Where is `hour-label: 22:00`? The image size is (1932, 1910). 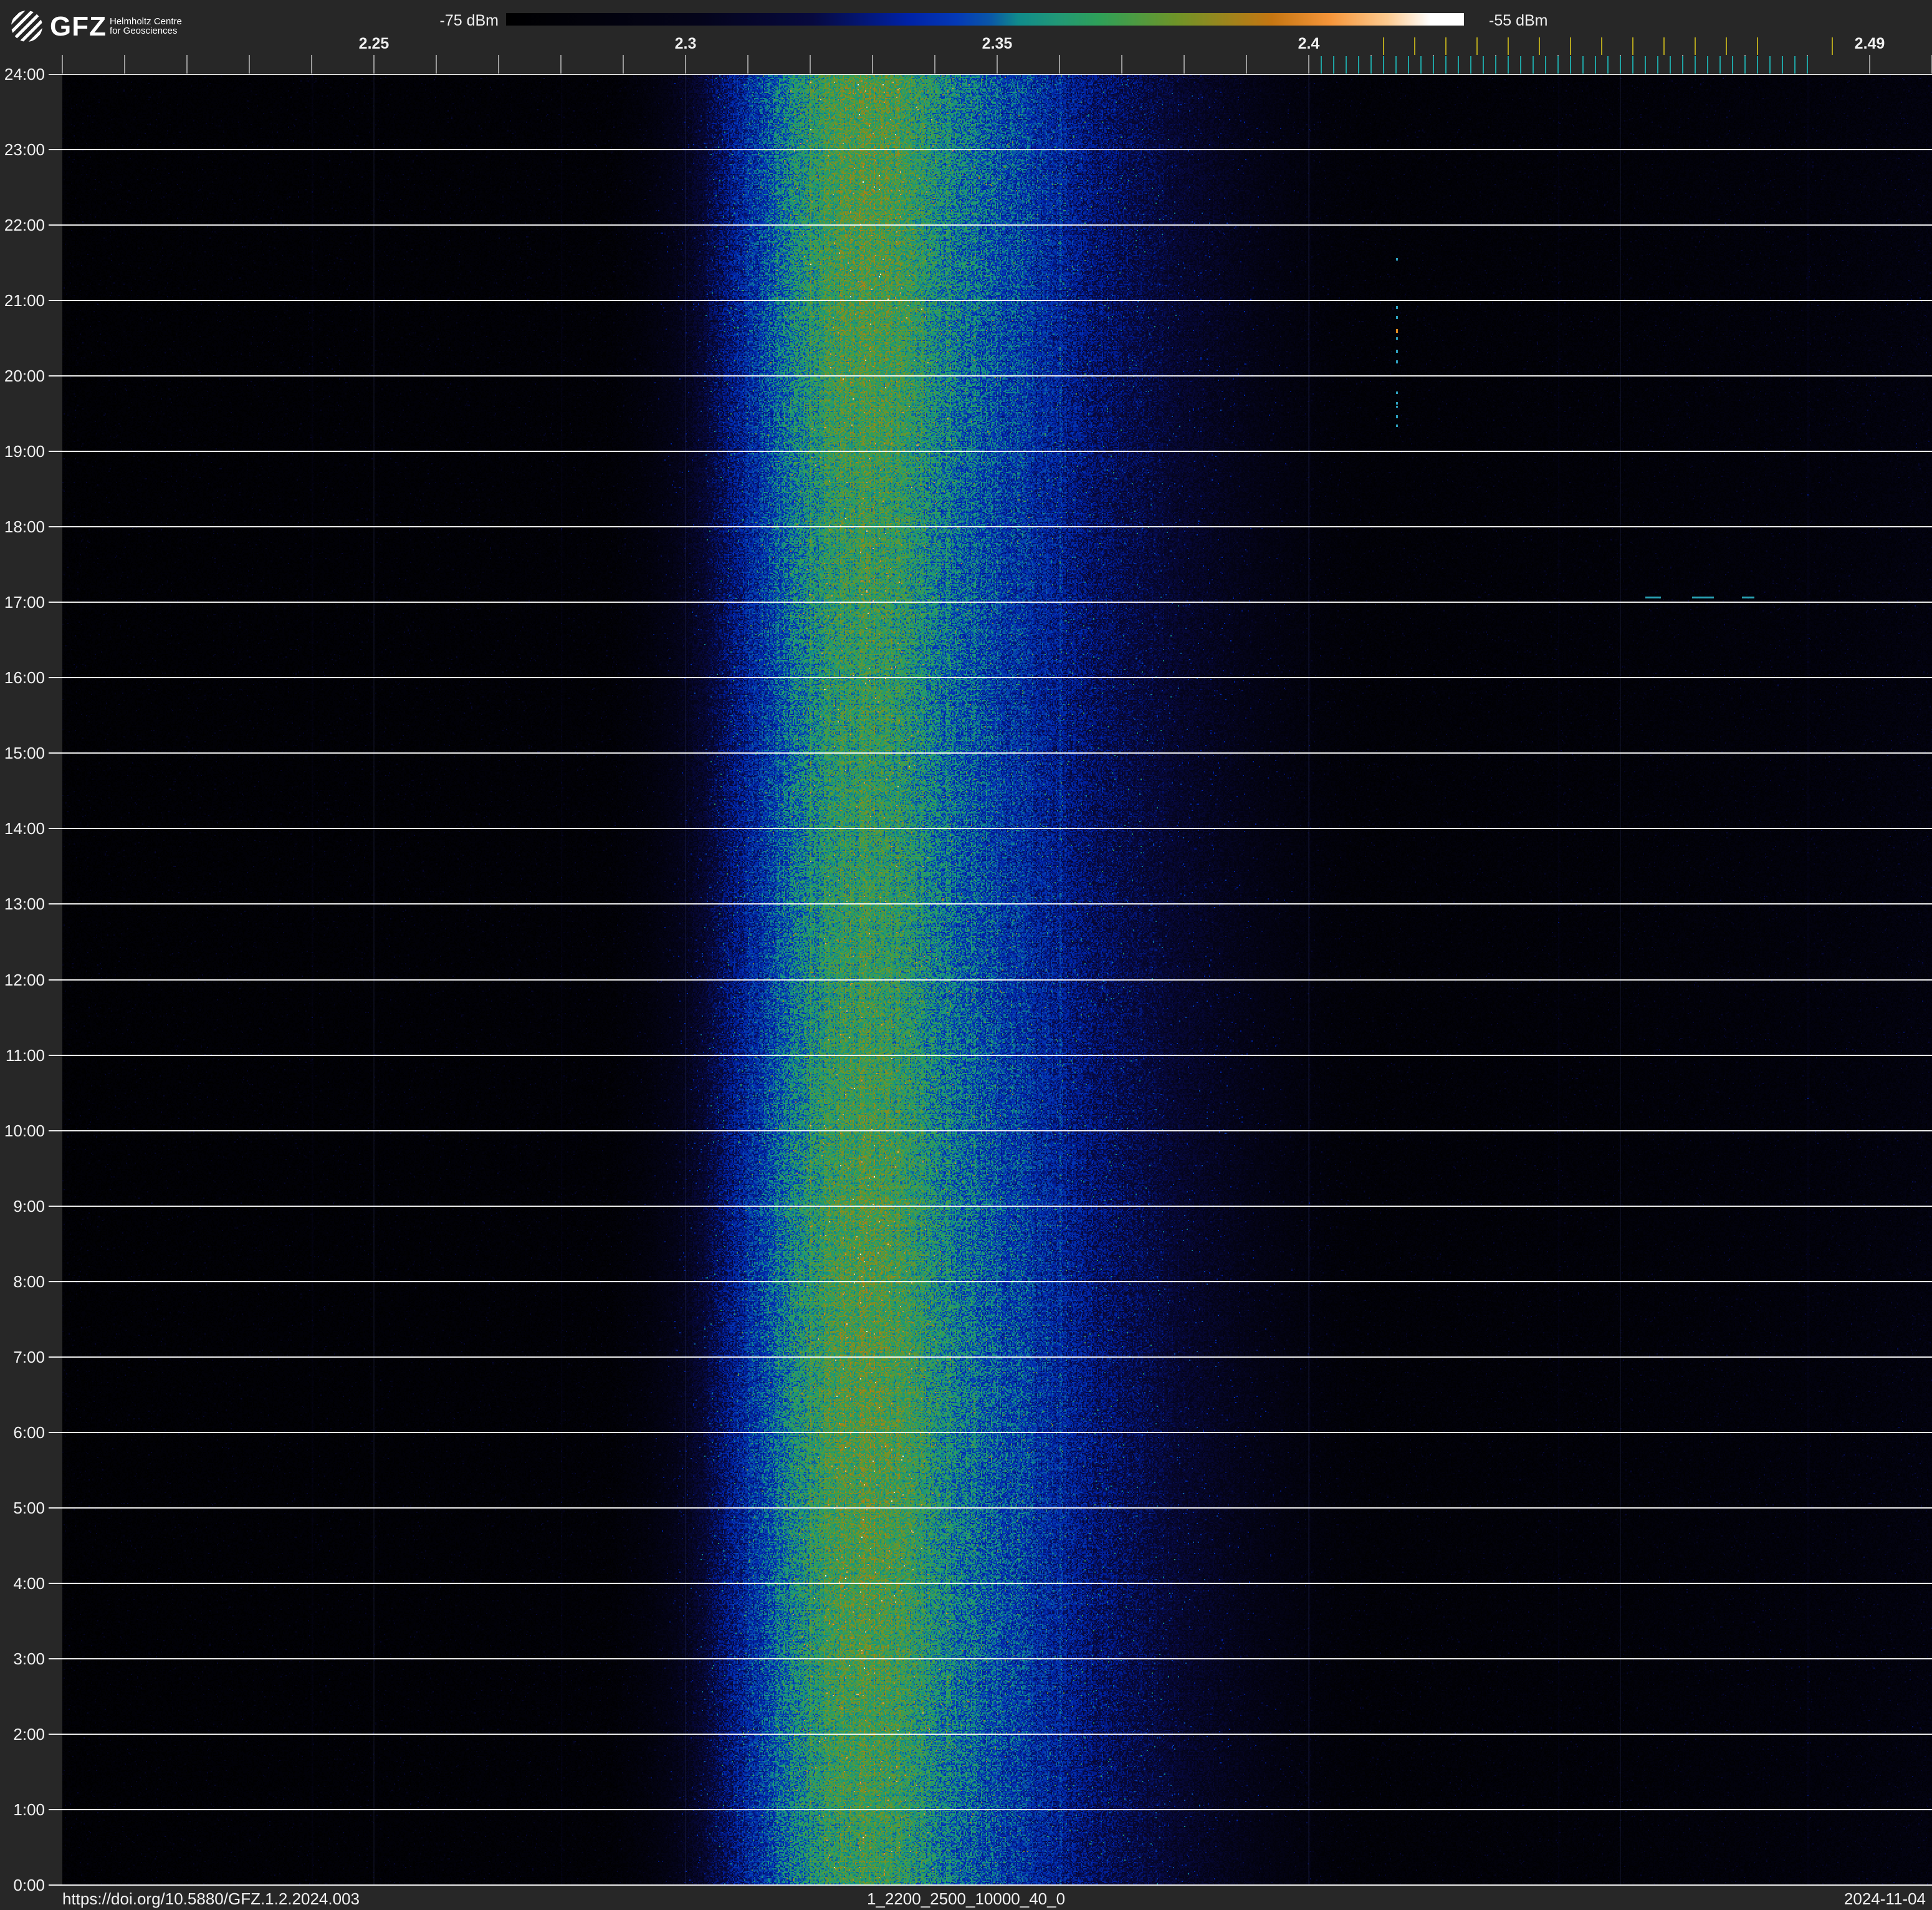
hour-label: 22:00 is located at coordinates (24, 225).